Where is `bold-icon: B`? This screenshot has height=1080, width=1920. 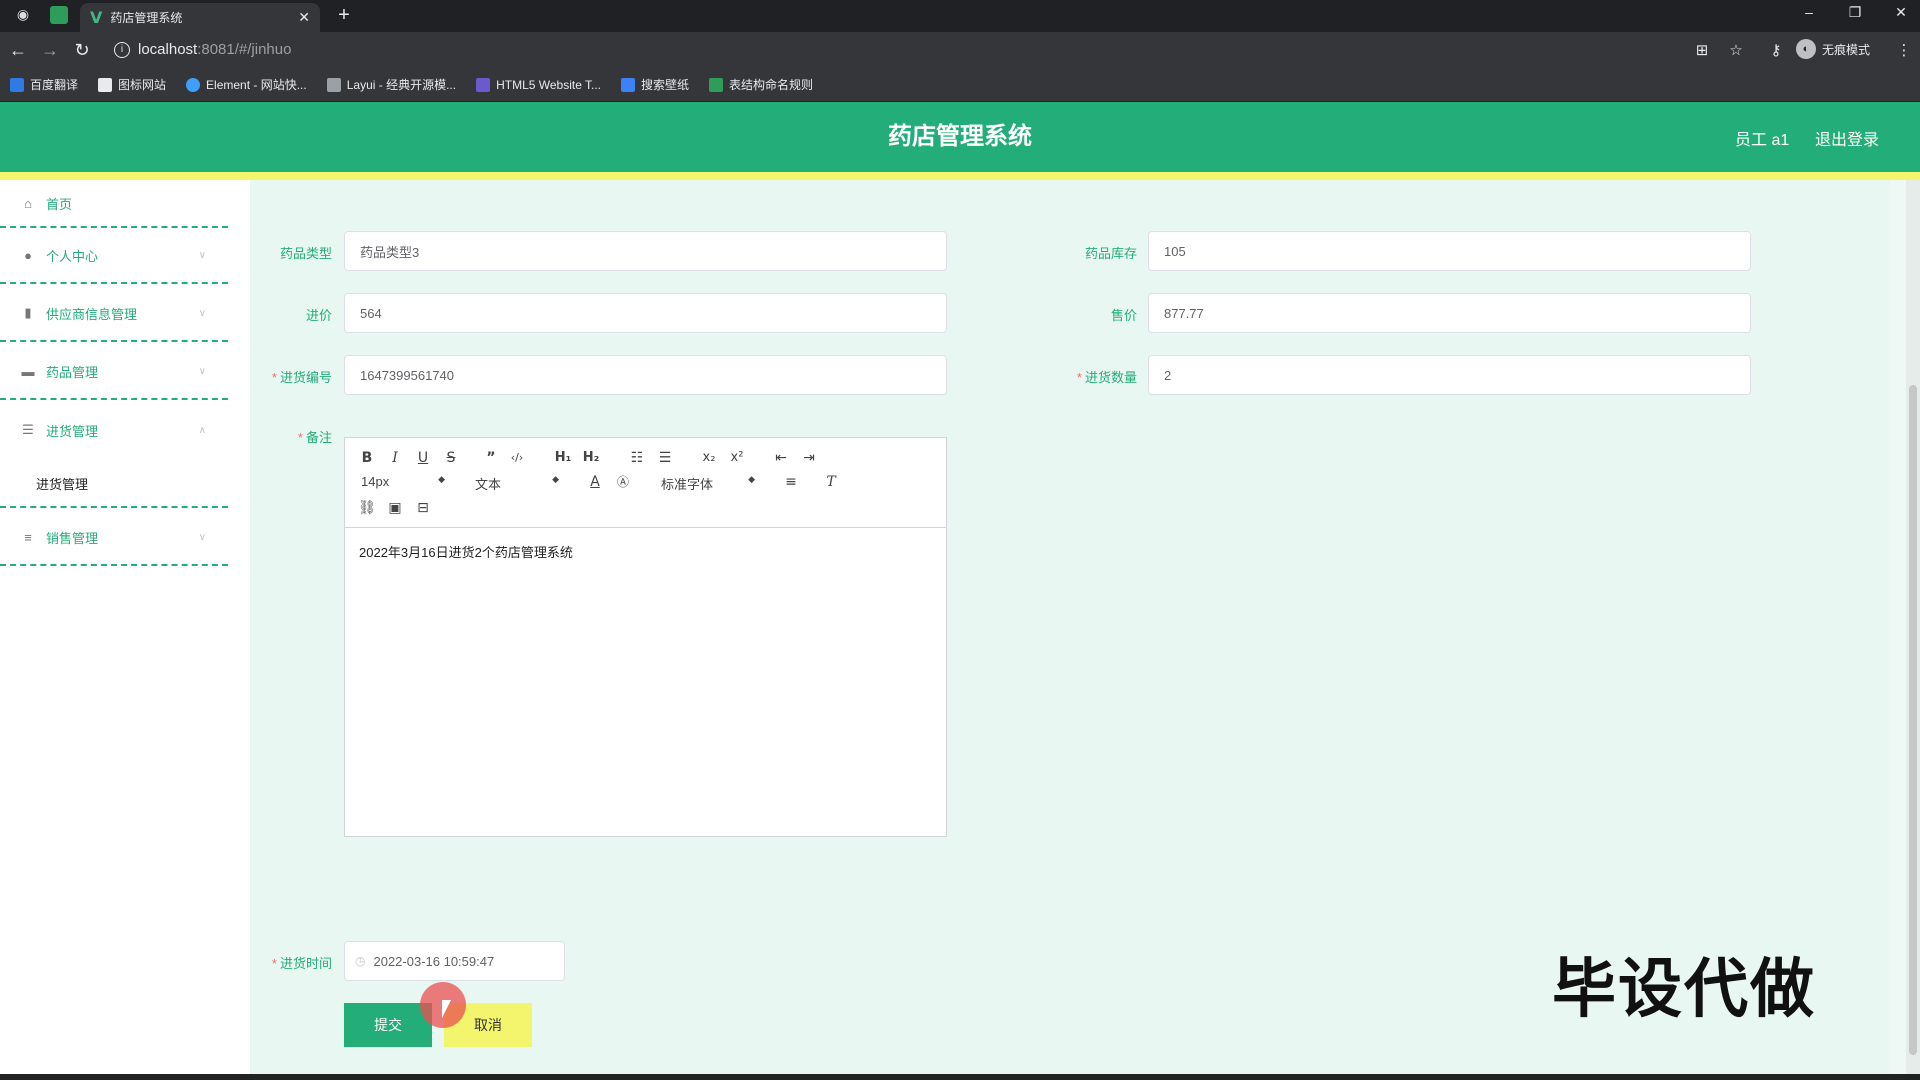 bold-icon: B is located at coordinates (367, 458).